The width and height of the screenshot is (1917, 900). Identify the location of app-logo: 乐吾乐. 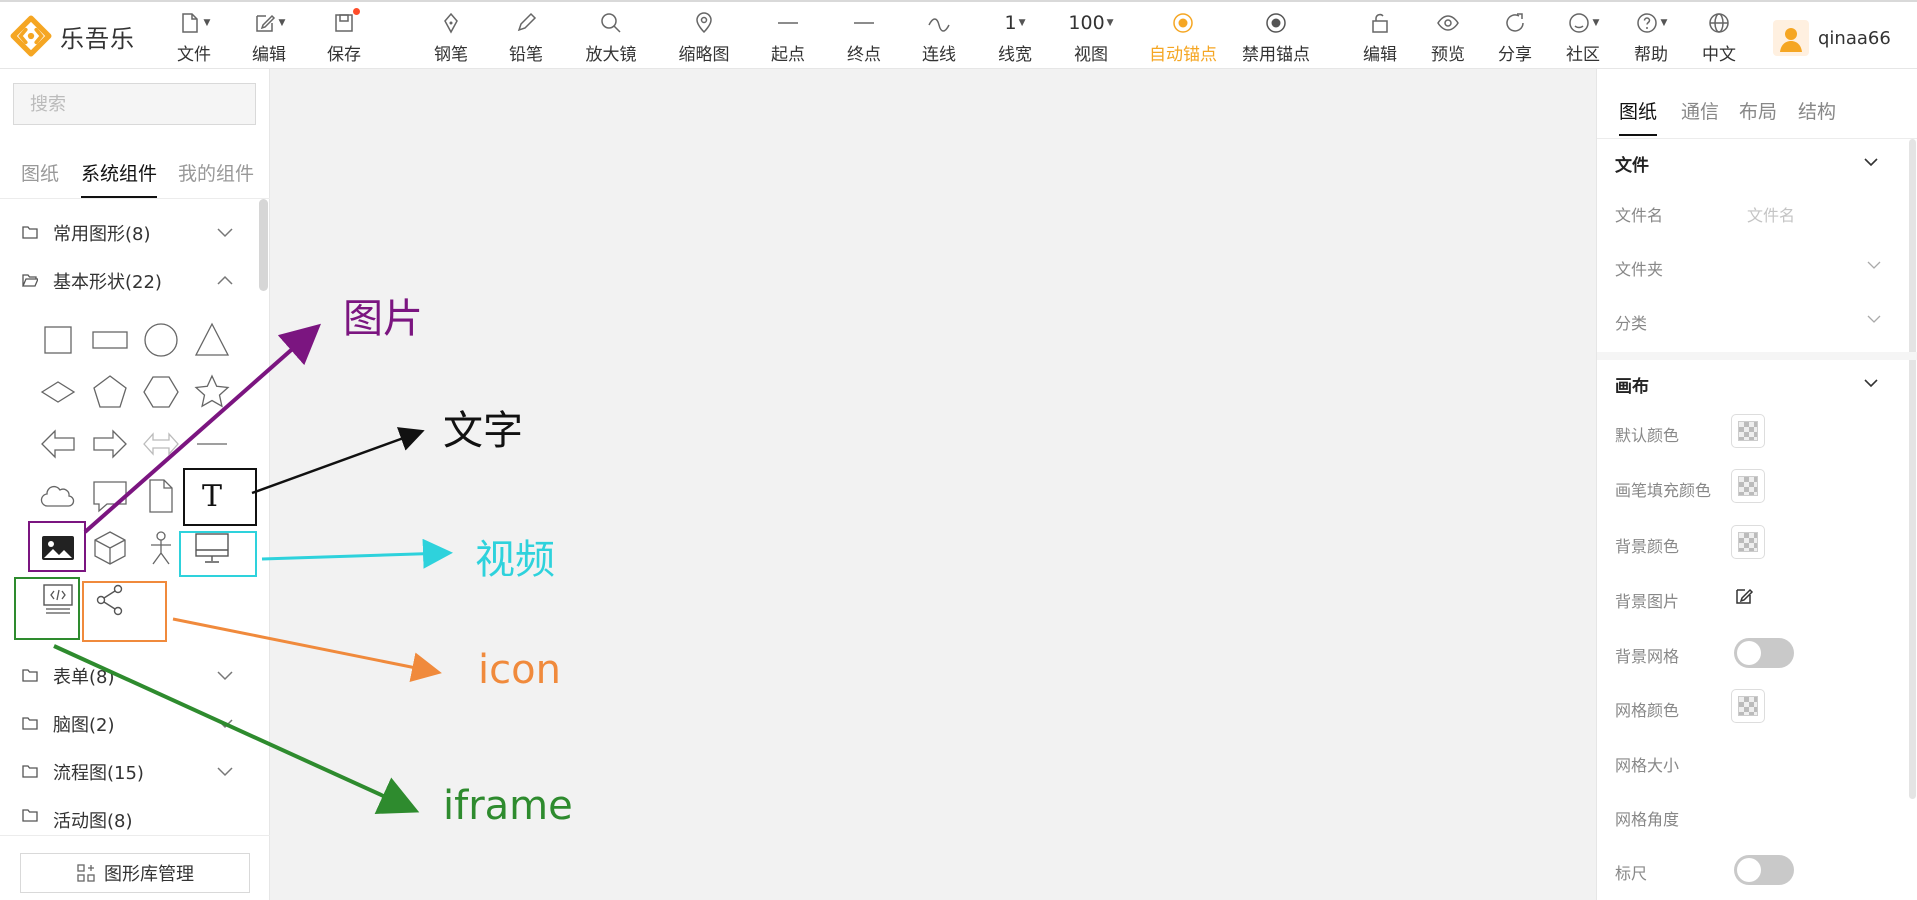
(72, 36).